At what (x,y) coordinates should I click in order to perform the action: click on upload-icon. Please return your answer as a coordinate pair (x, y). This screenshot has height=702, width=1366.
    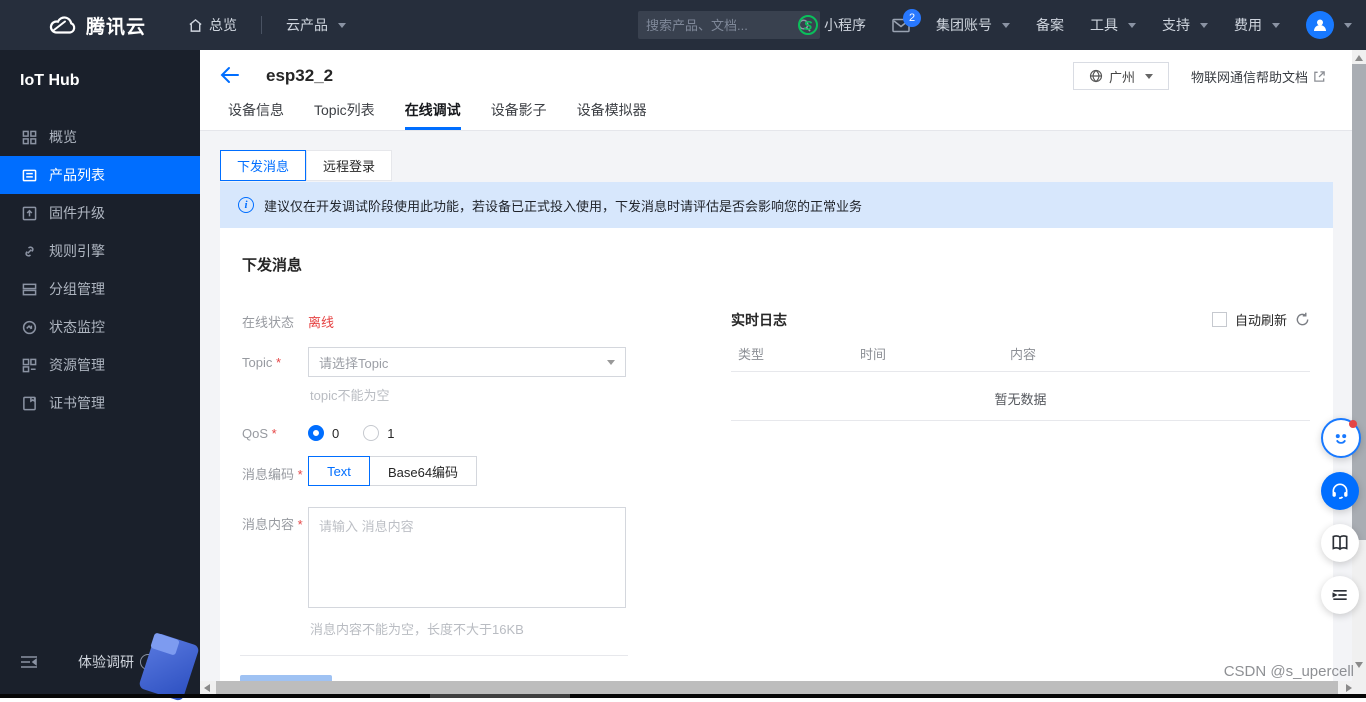
    Looking at the image, I should click on (29, 213).